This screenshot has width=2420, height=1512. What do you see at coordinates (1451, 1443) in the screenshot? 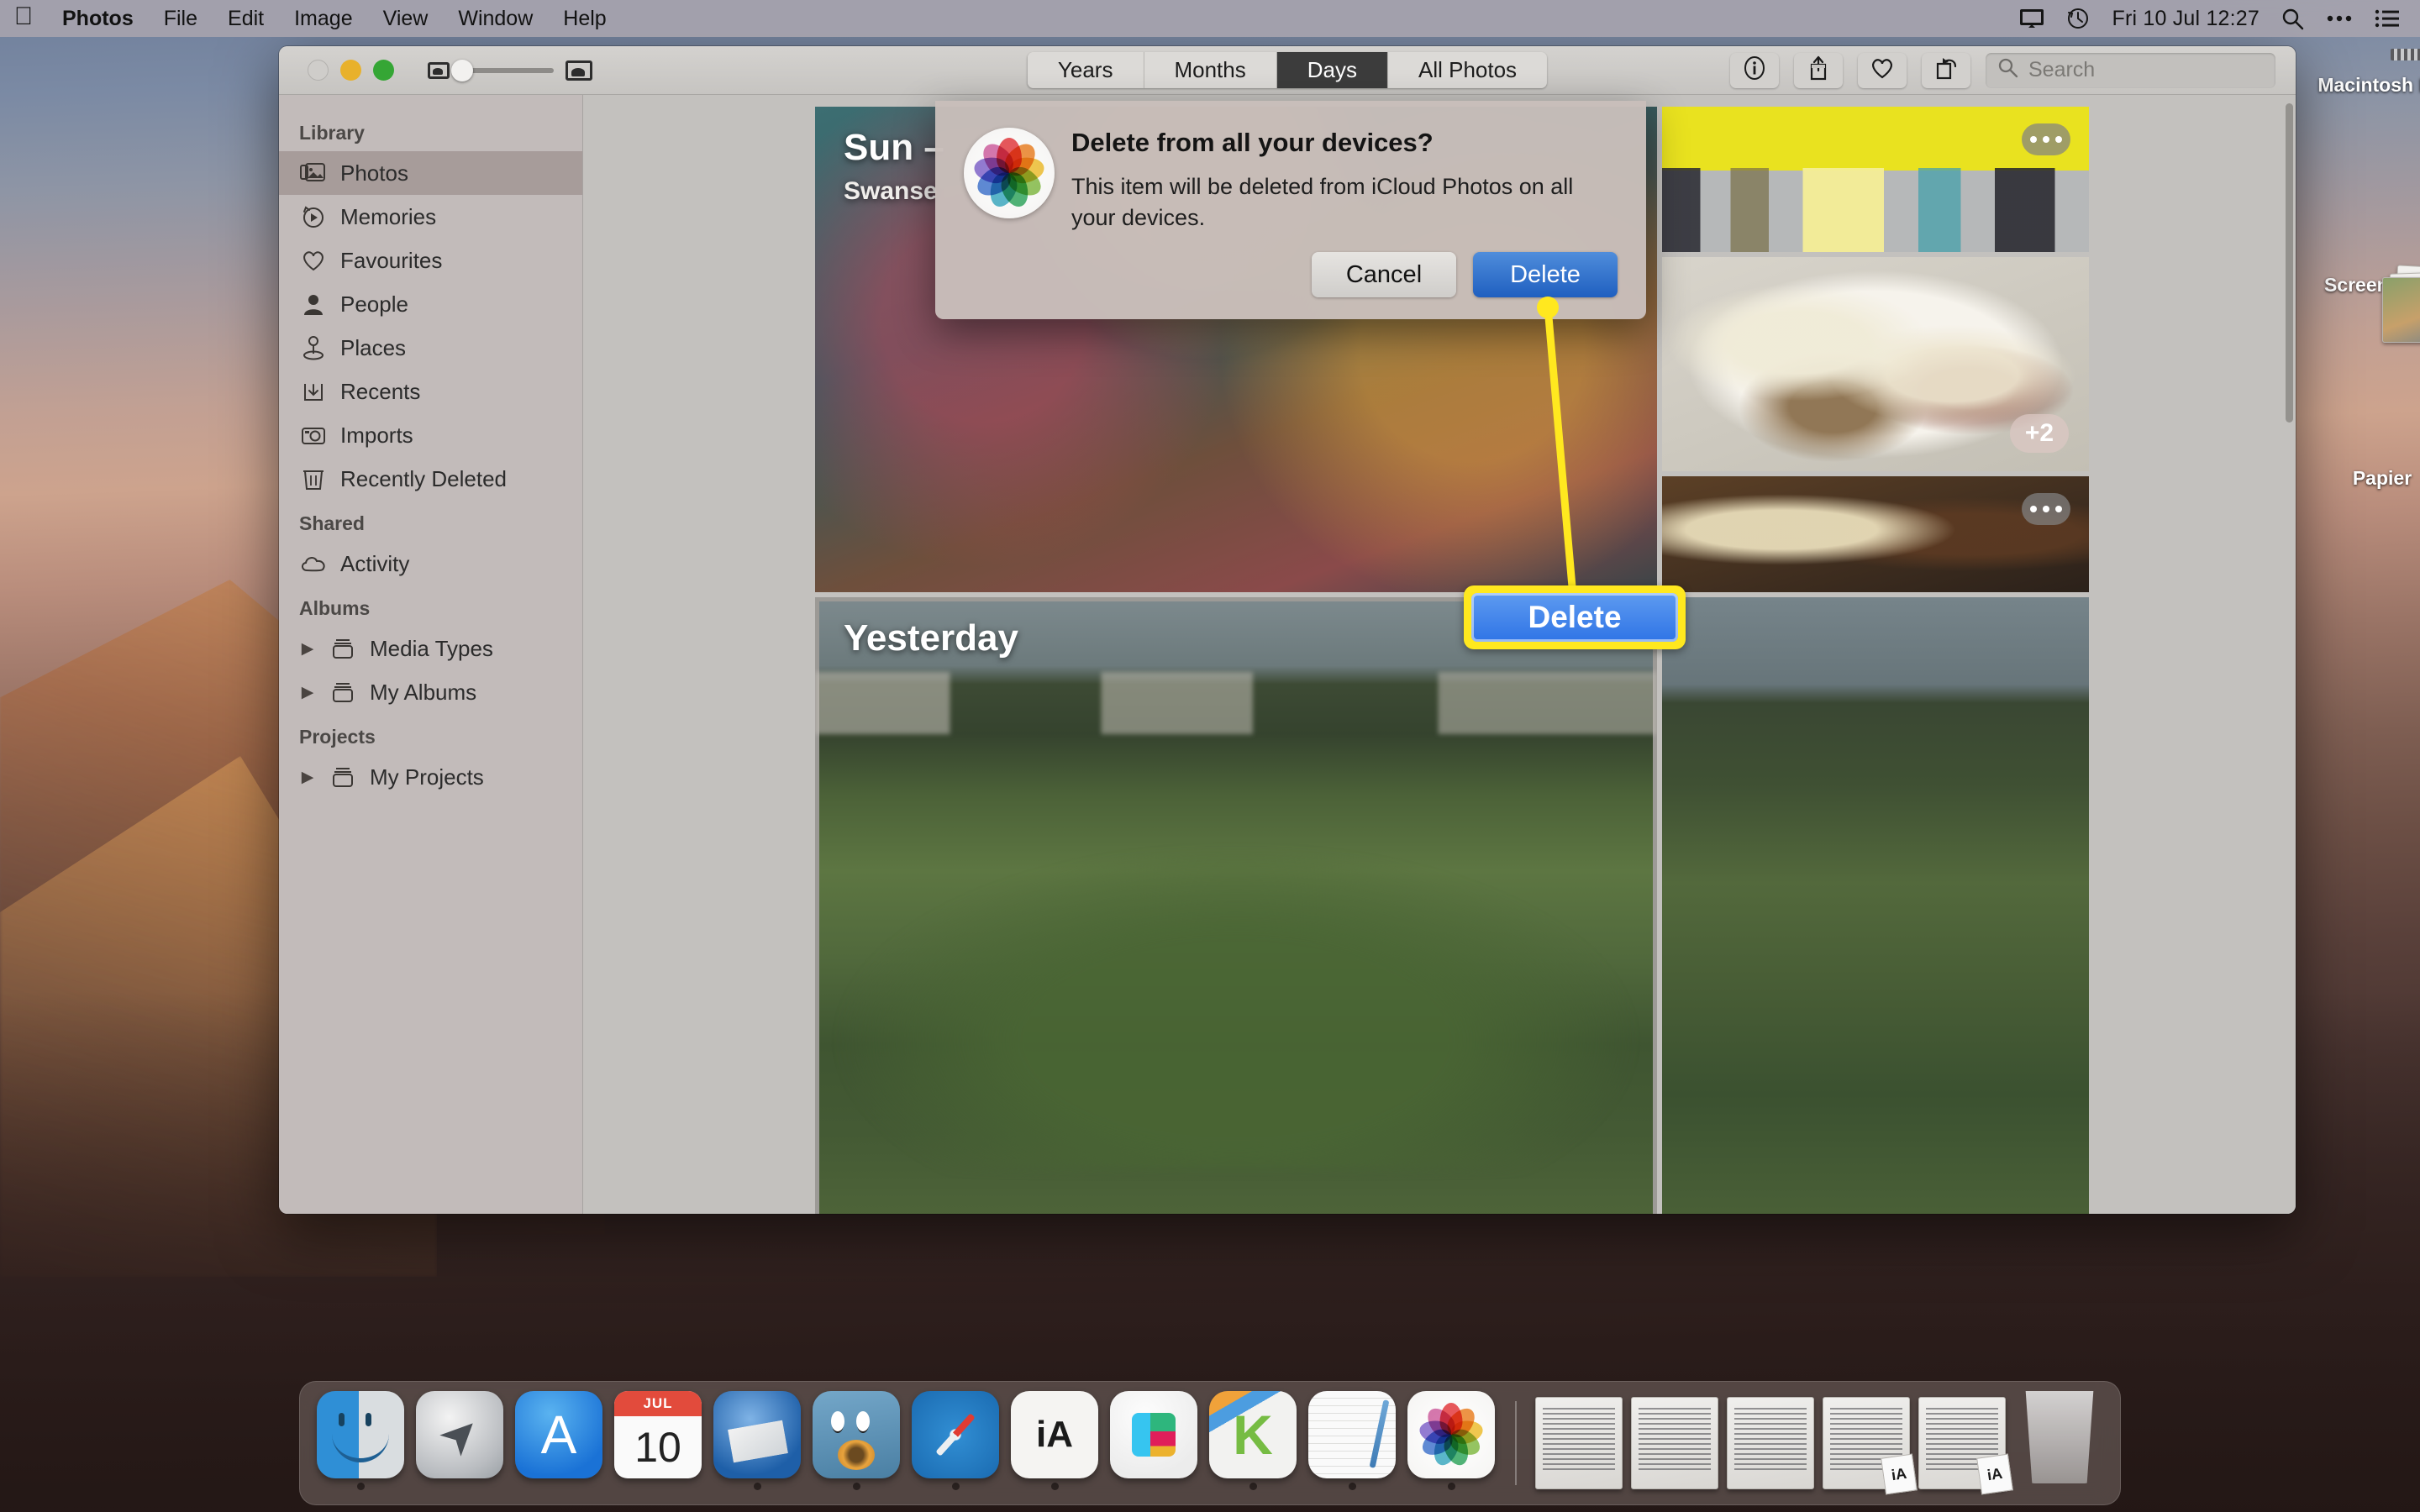
I see `dock-item-photos` at bounding box center [1451, 1443].